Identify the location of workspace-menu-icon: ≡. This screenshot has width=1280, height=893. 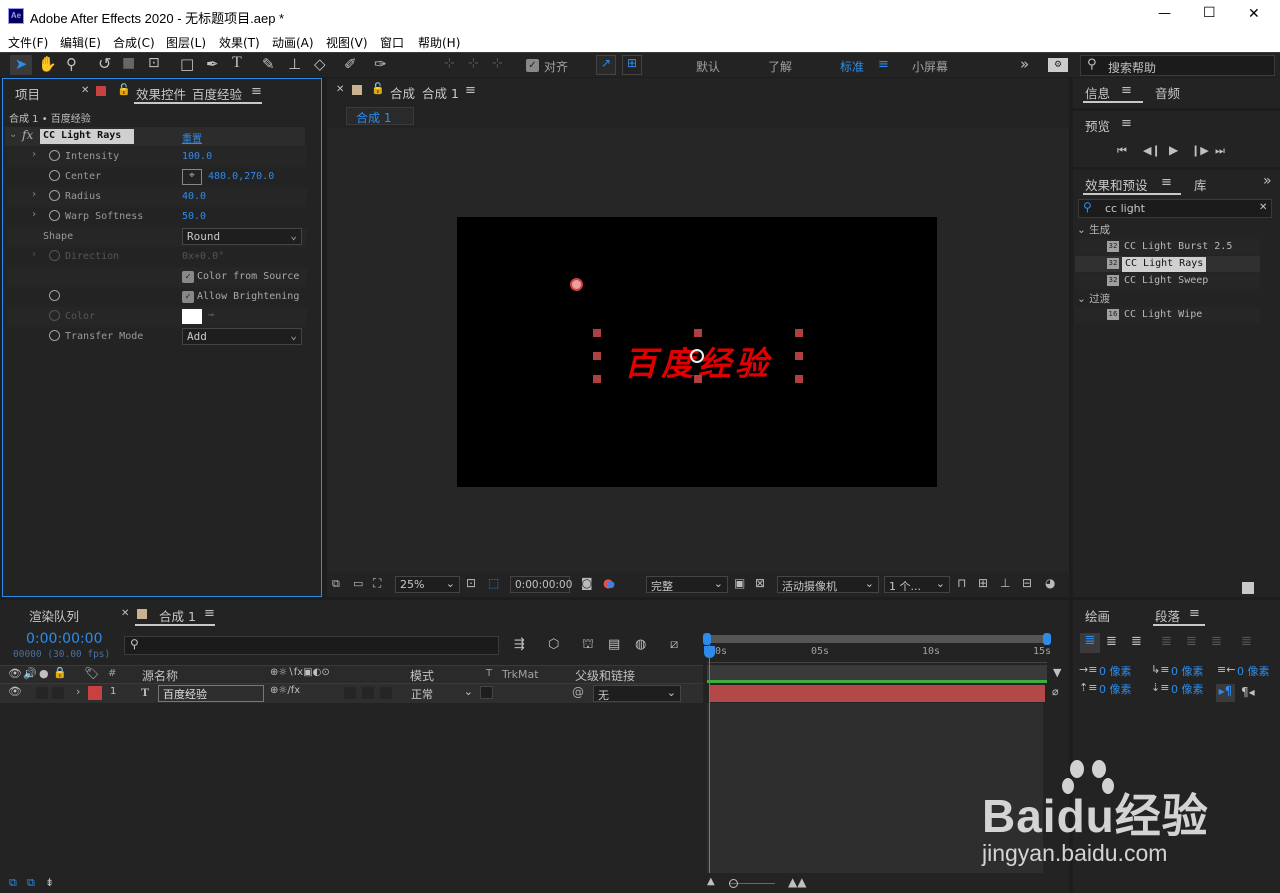
(883, 64).